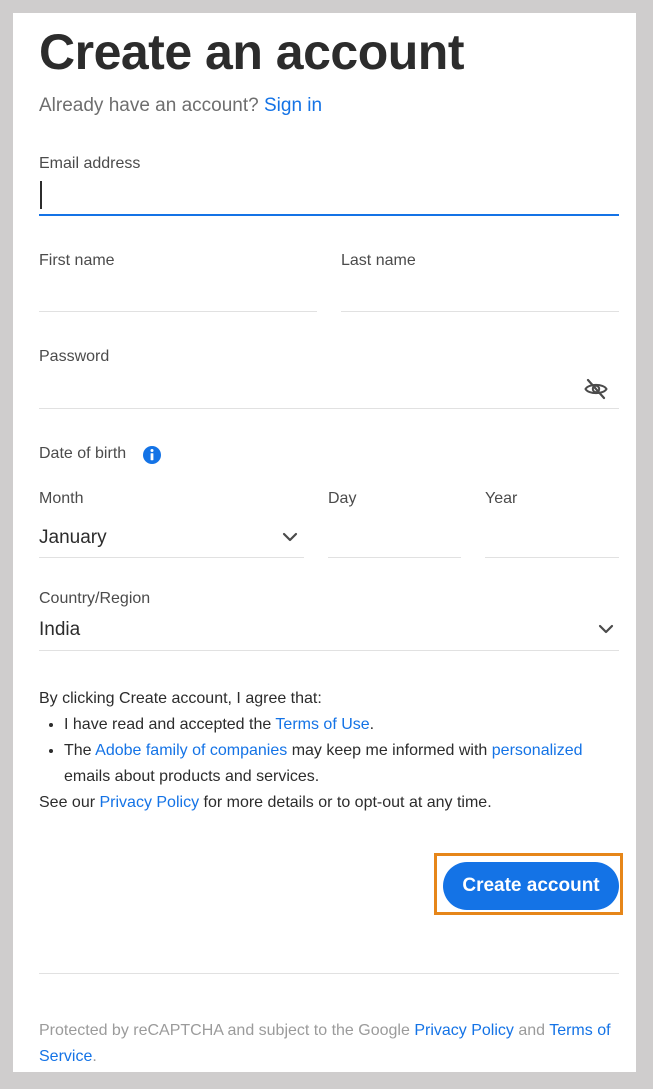  I want to click on signin-link: Sign in, so click(293, 105).